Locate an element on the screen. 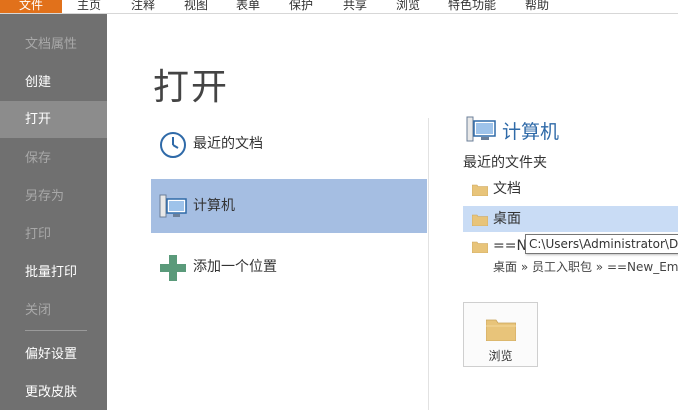 The height and width of the screenshot is (410, 678). panel-divider is located at coordinates (428, 264).